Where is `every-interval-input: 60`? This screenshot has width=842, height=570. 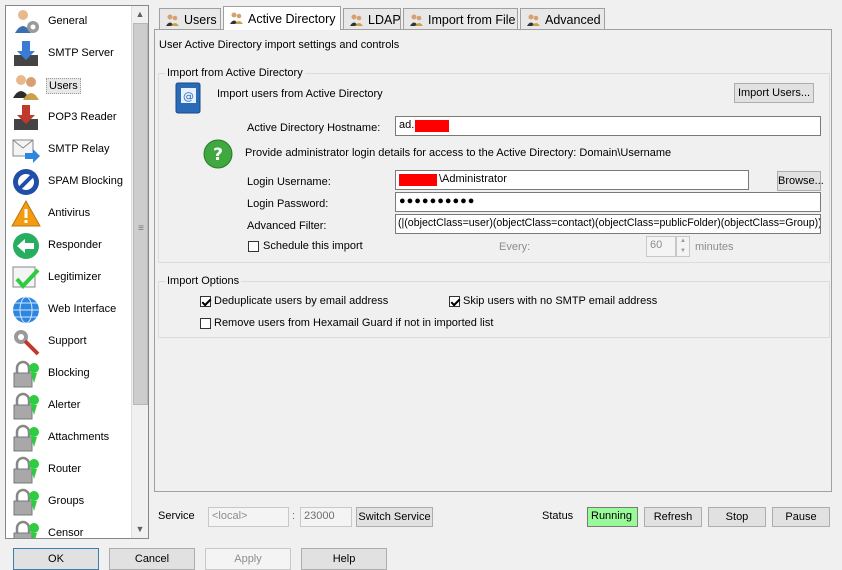 every-interval-input: 60 is located at coordinates (661, 246).